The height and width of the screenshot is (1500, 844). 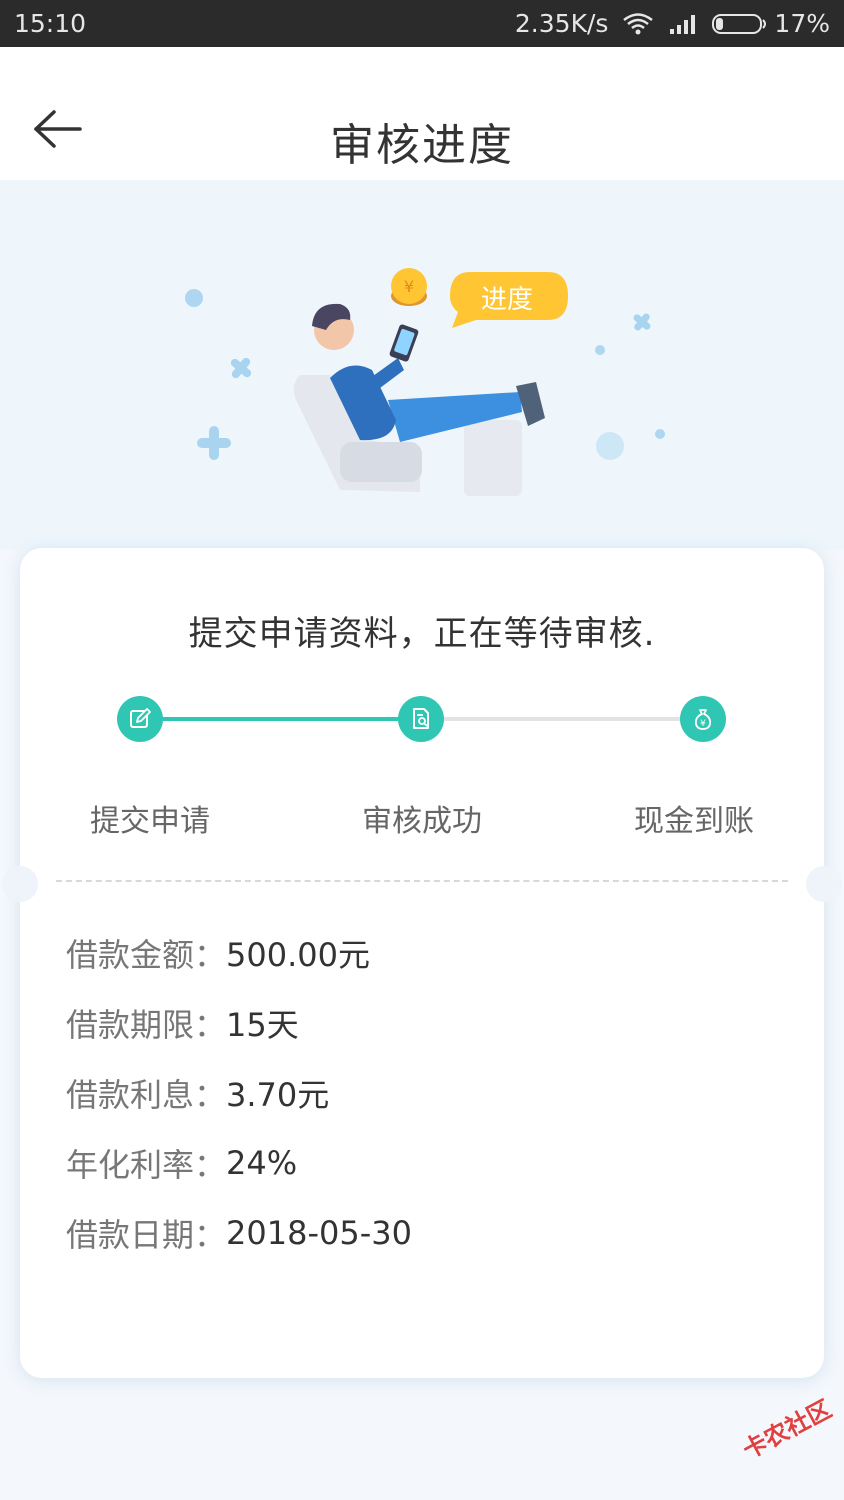 What do you see at coordinates (422, 881) in the screenshot?
I see `dashed-divider` at bounding box center [422, 881].